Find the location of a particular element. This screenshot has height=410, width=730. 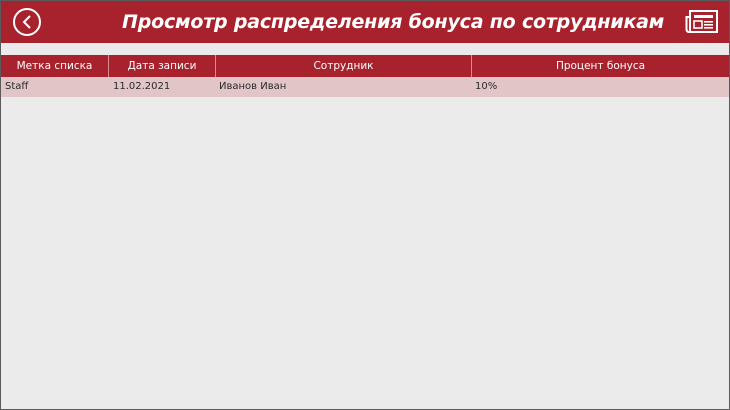

cell-employee: Иванов Иван is located at coordinates (253, 86).